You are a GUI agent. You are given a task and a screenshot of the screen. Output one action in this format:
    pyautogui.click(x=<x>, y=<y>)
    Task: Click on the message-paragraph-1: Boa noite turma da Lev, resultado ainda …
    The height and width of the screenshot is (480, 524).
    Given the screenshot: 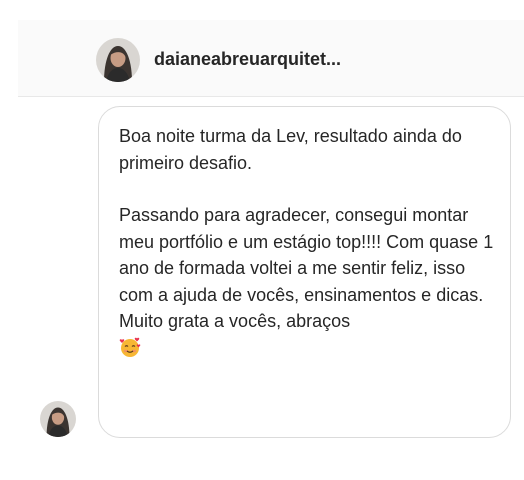 What is the action you would take?
    pyautogui.click(x=290, y=149)
    